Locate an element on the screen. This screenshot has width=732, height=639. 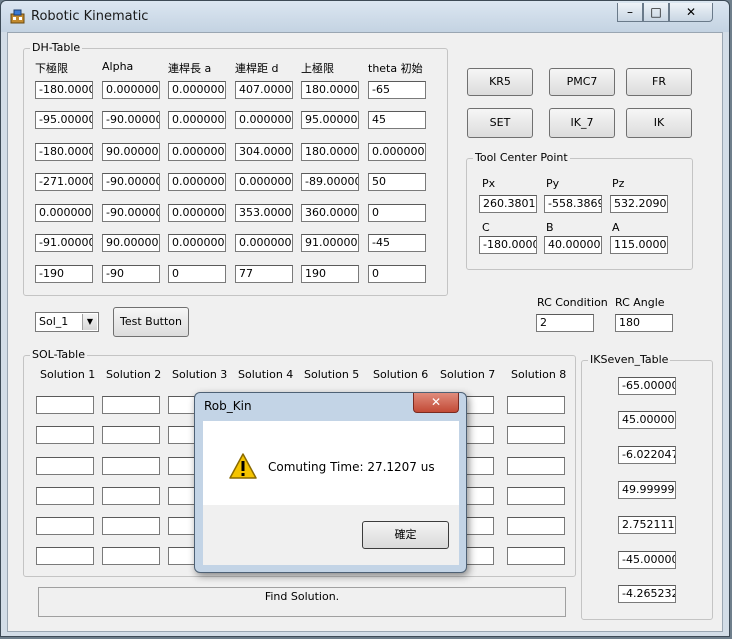
c-label: C is located at coordinates (486, 227).